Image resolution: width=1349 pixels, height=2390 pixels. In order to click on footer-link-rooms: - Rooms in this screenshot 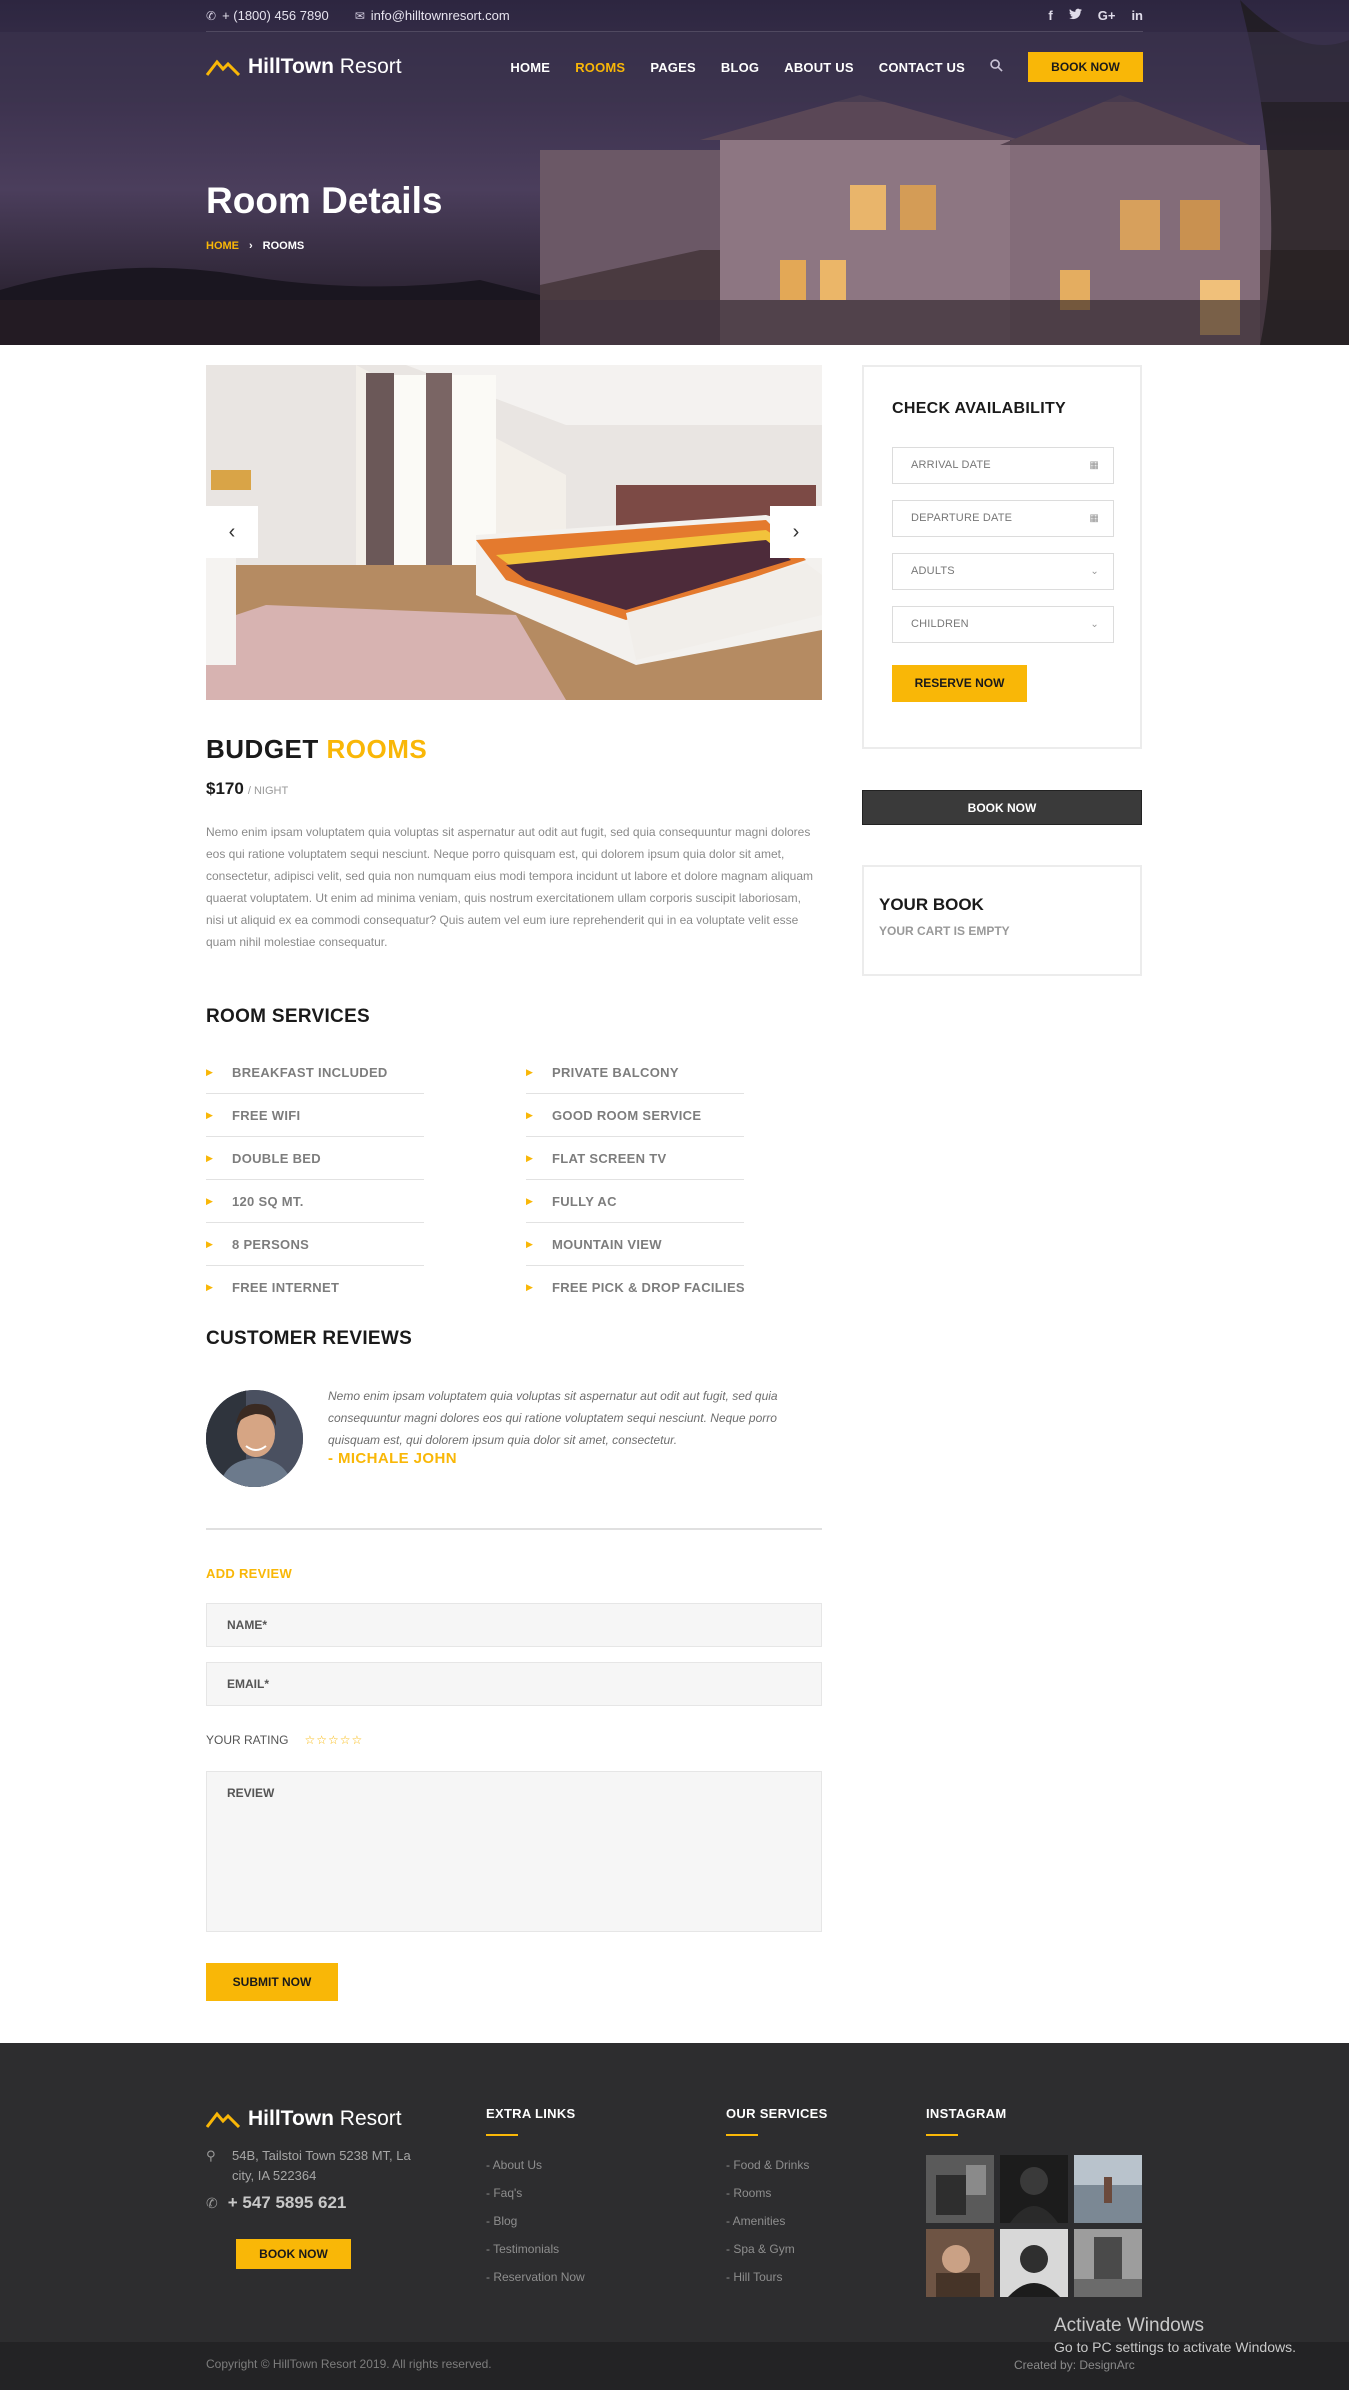, I will do `click(748, 2193)`.